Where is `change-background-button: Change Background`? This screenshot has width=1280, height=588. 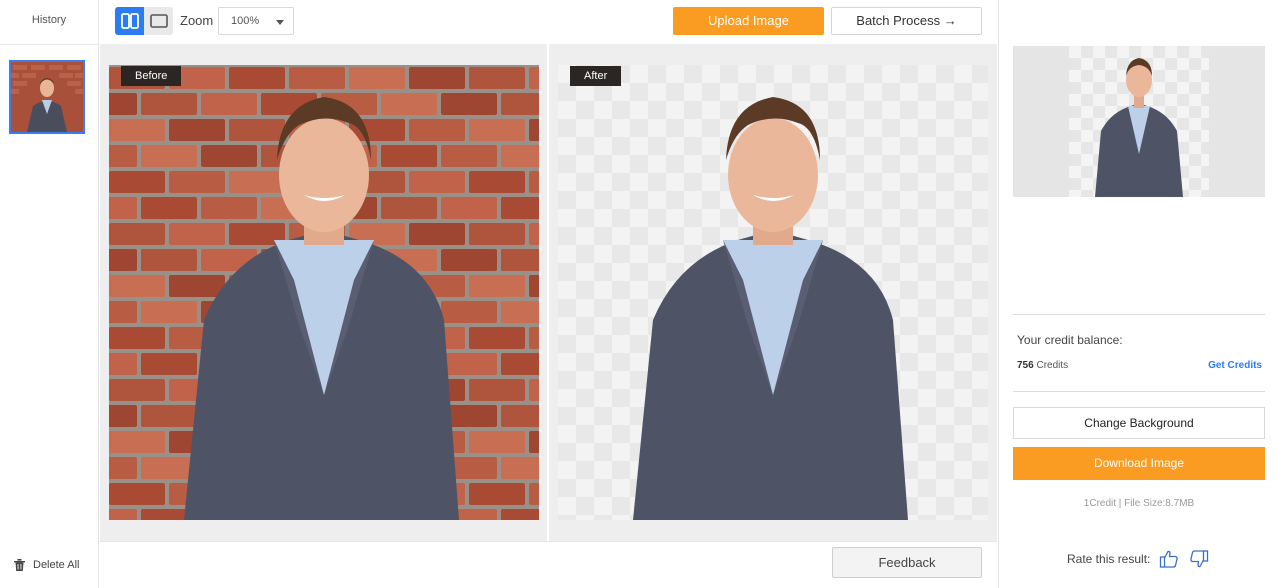 change-background-button: Change Background is located at coordinates (1139, 423).